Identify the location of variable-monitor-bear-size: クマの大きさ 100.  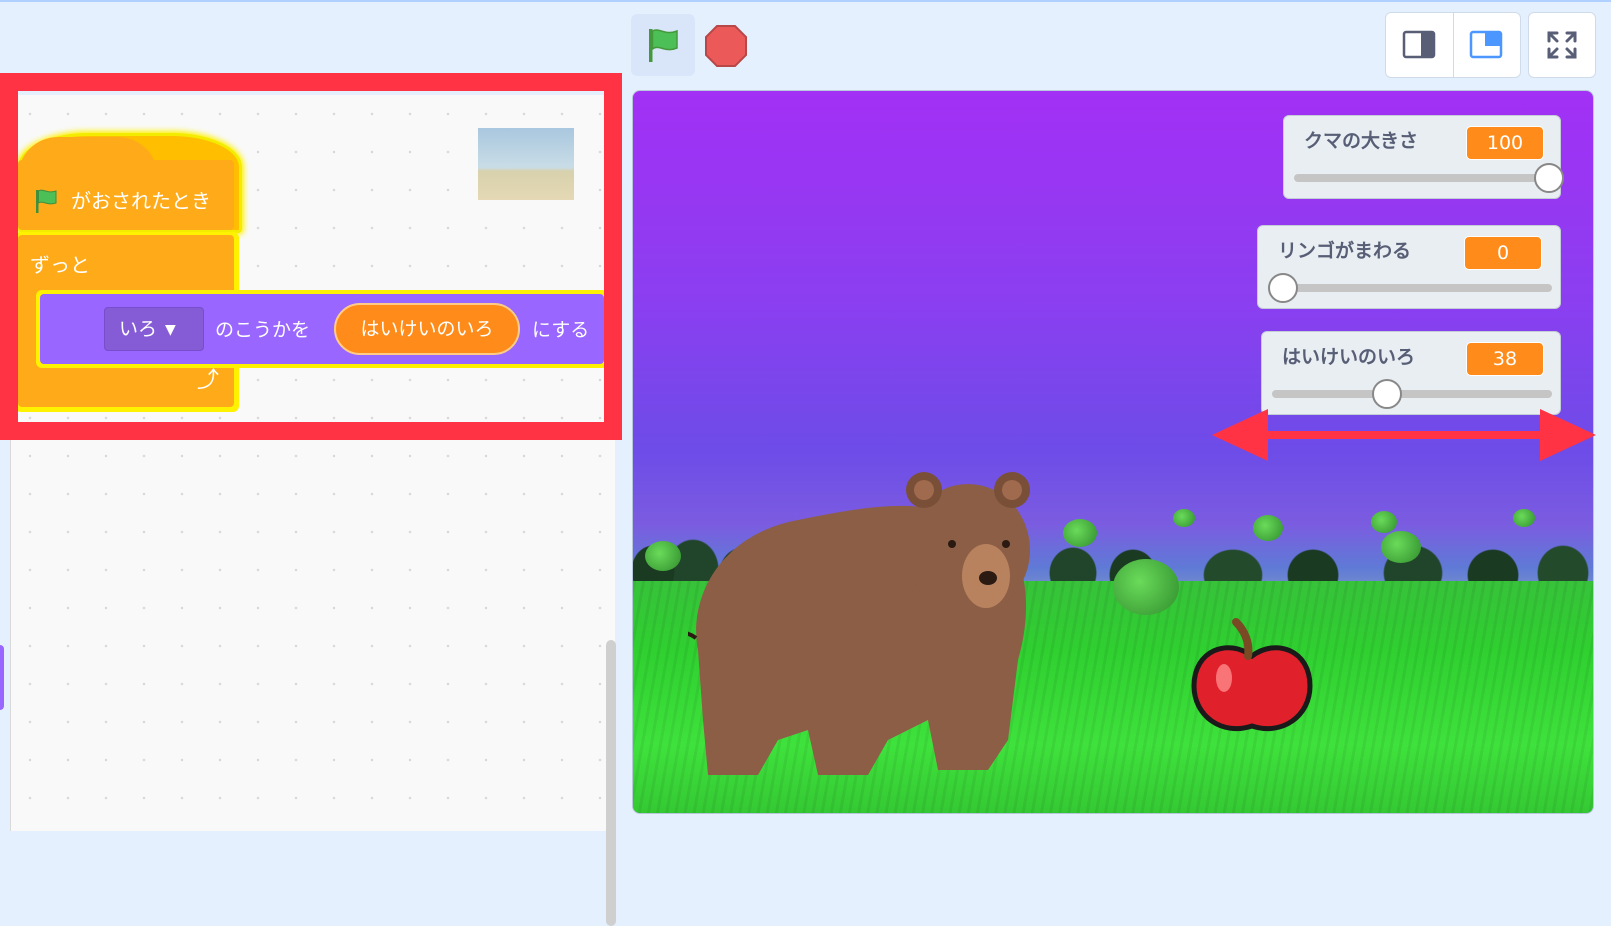
(1423, 157).